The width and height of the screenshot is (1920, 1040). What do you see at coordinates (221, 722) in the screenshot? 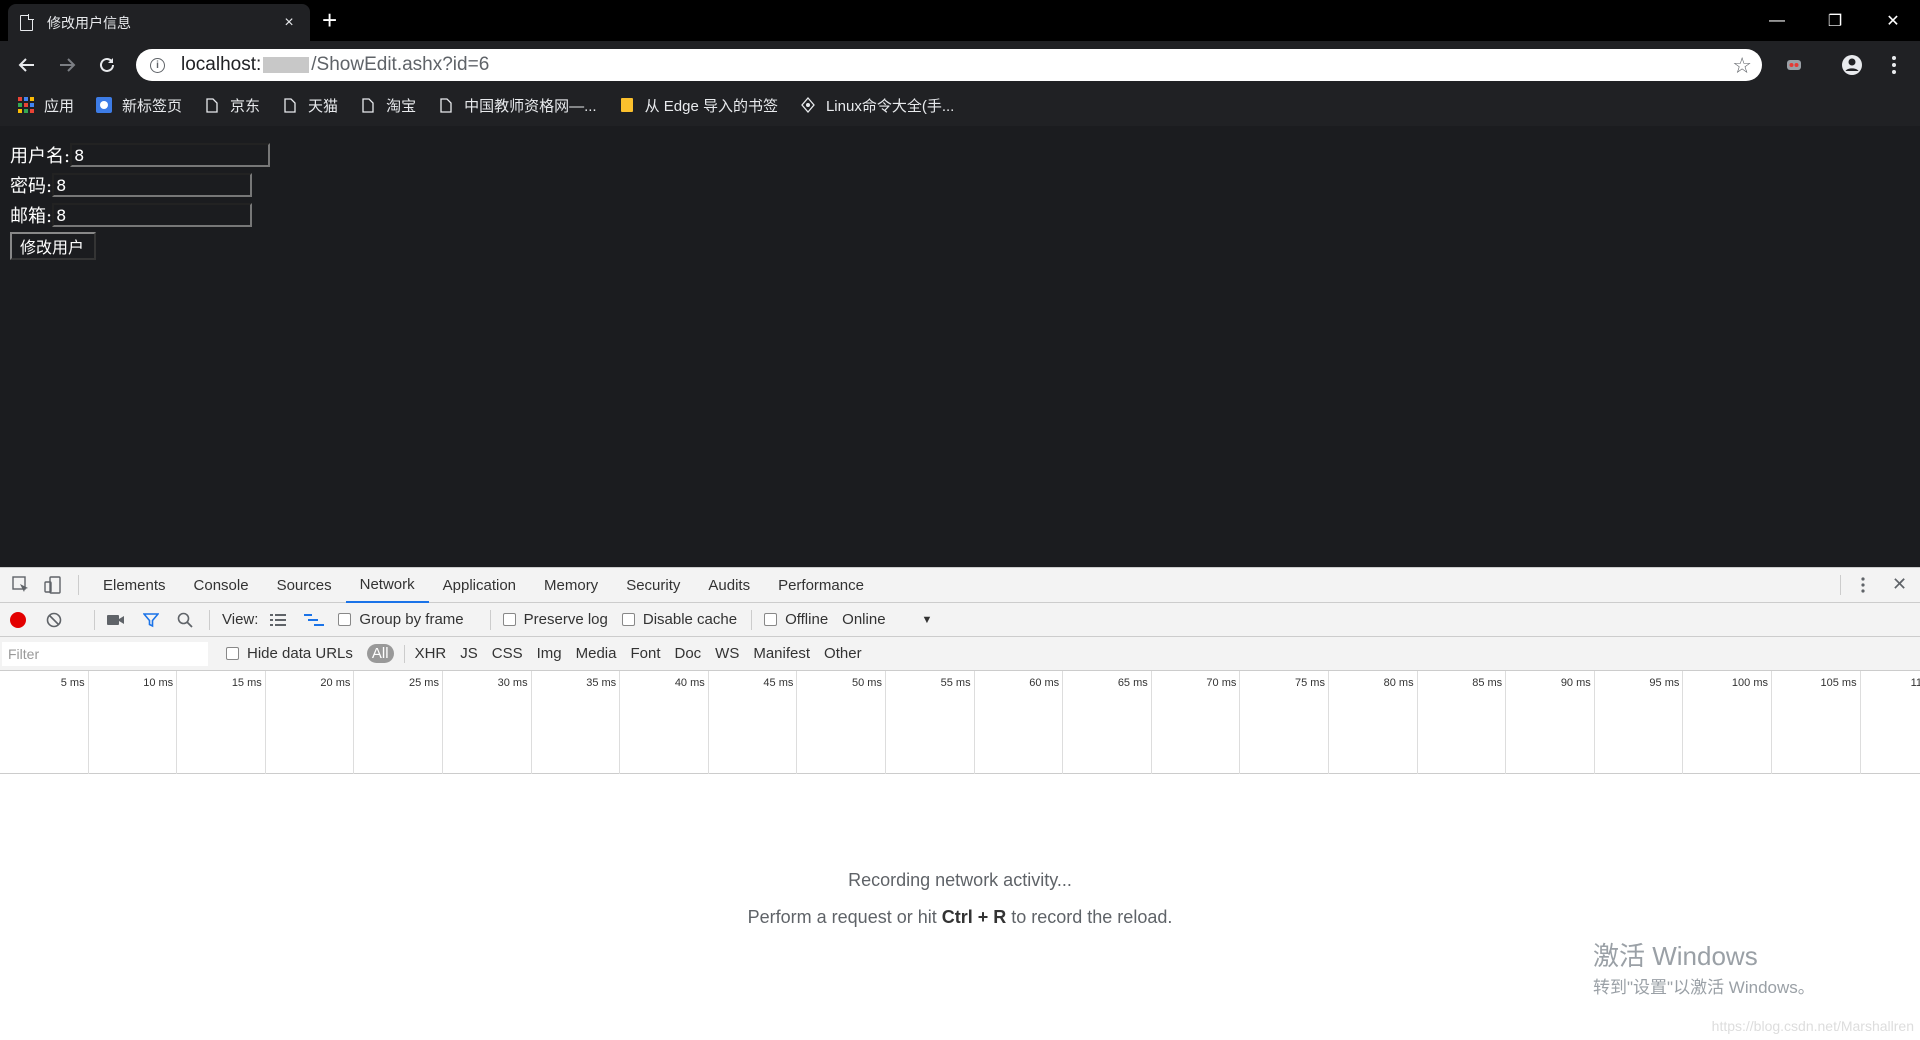
I see `timeline-tick: 15 ms` at bounding box center [221, 722].